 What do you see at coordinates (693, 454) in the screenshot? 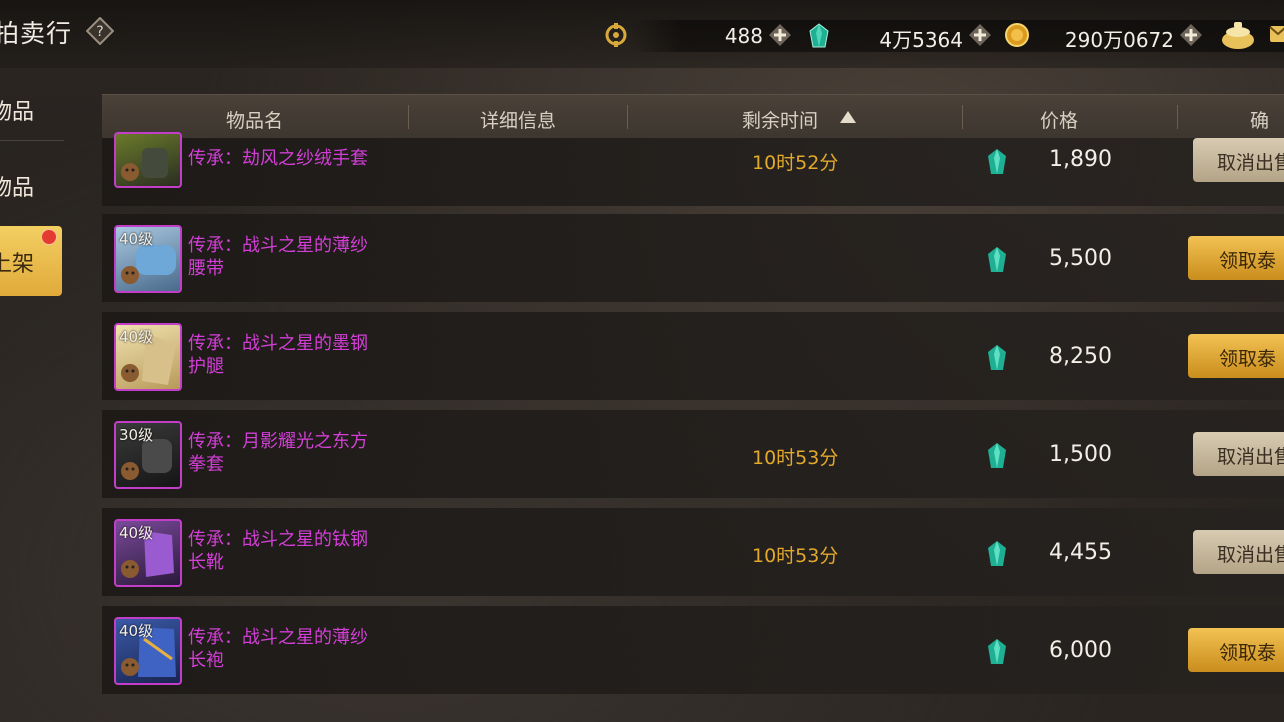
I see `table-row: 30级 传承：月影耀光之东方 拳套 10时53分 1,500 取消出售` at bounding box center [693, 454].